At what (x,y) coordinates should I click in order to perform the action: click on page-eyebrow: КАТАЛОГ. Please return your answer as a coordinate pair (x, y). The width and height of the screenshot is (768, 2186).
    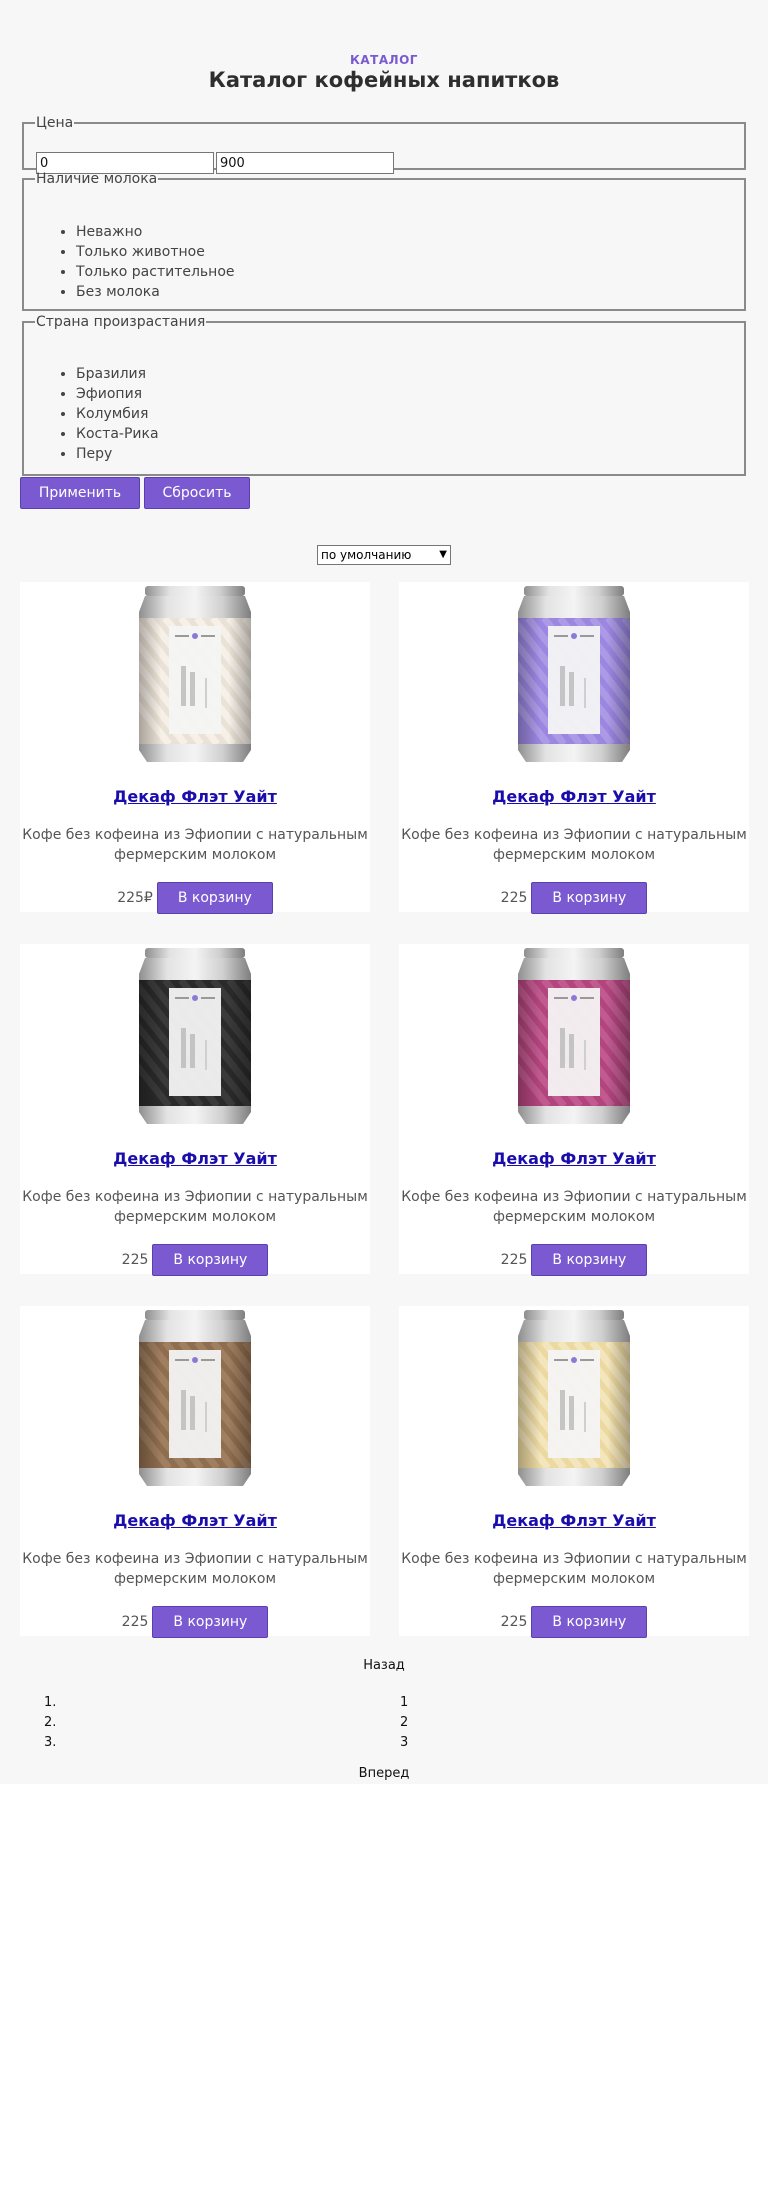
    Looking at the image, I should click on (384, 60).